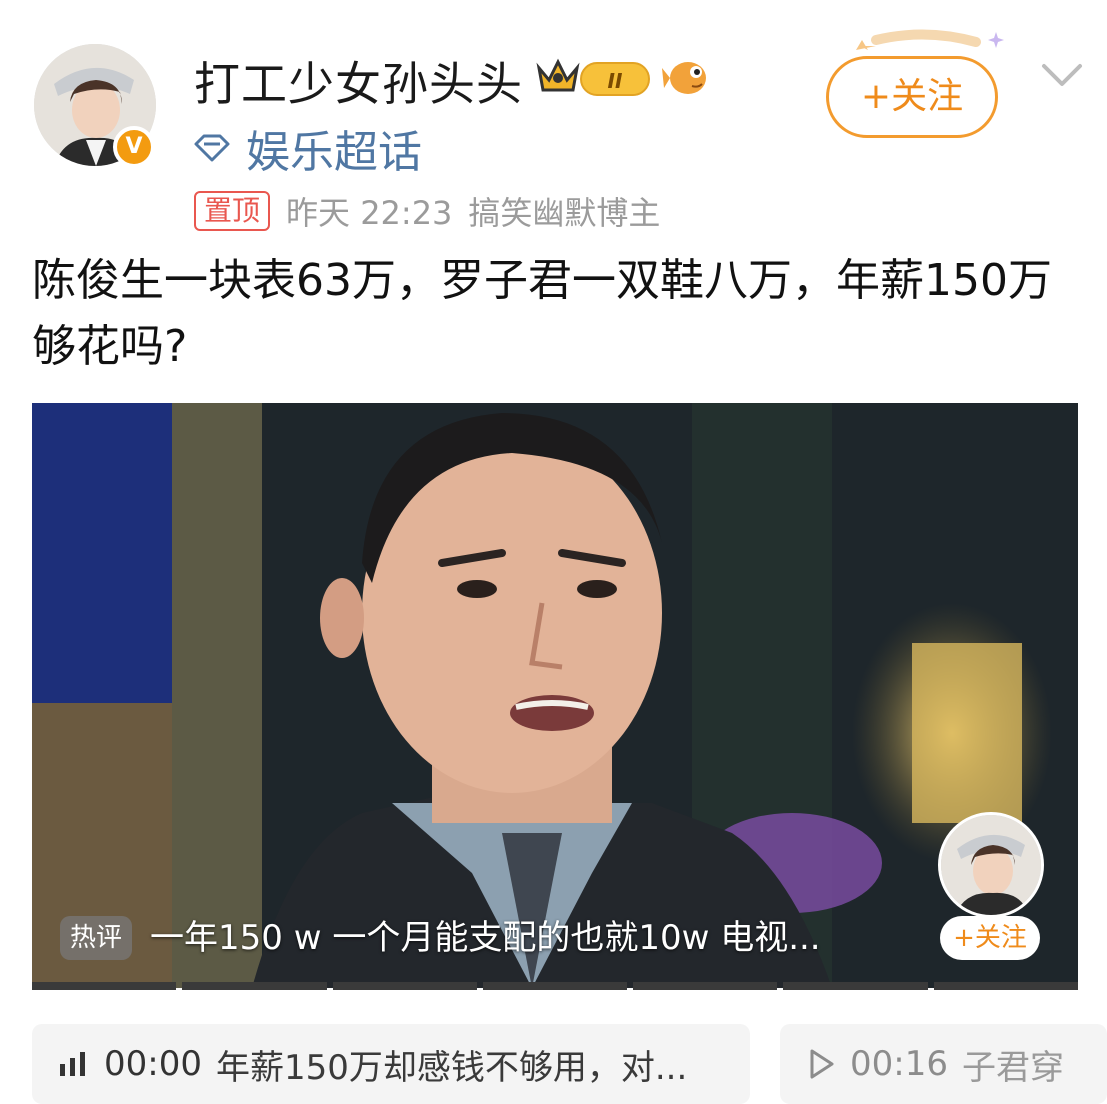 The image size is (1107, 1104). What do you see at coordinates (558, 75) in the screenshot?
I see `crown-icon` at bounding box center [558, 75].